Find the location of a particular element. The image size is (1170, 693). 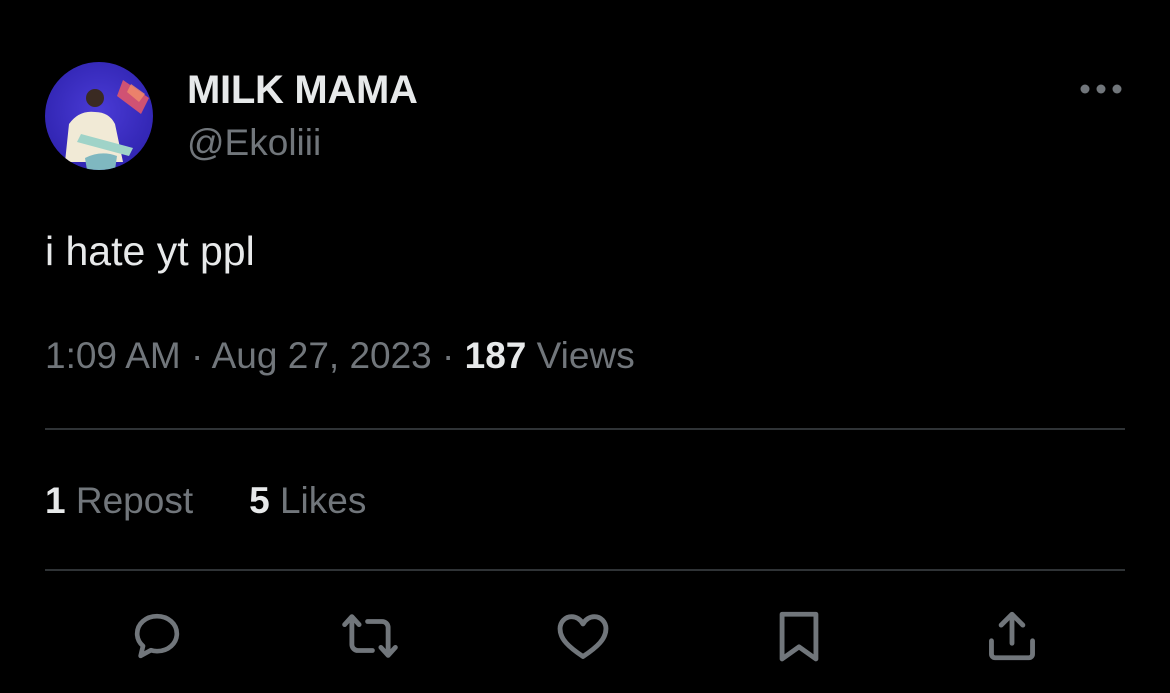

share-icon is located at coordinates (1012, 636).